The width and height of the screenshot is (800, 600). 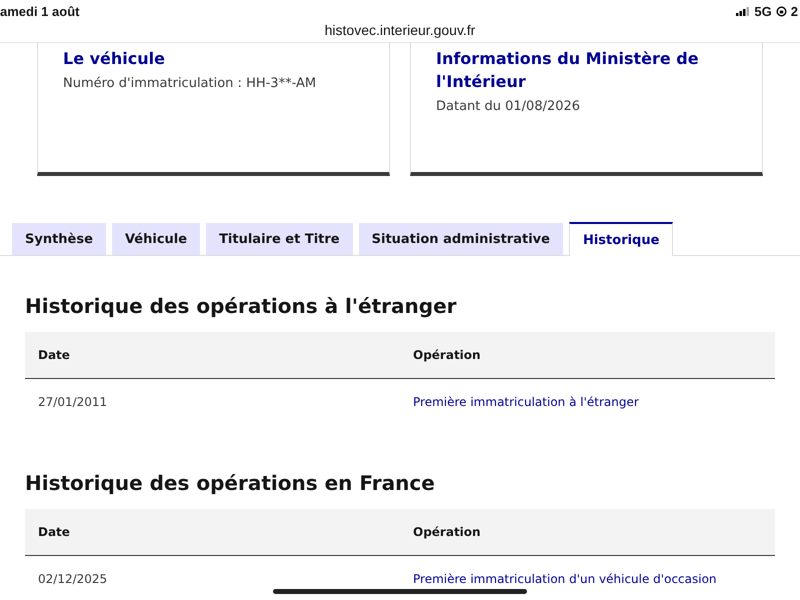 What do you see at coordinates (568, 70) in the screenshot?
I see `card-title: Informations du Ministère de l'Intérieur` at bounding box center [568, 70].